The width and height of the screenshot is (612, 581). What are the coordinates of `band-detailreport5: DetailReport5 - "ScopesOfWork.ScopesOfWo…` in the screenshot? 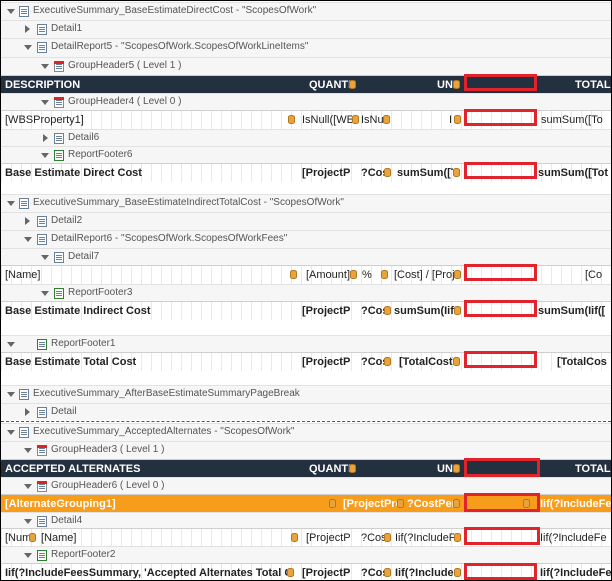 It's located at (306, 47).